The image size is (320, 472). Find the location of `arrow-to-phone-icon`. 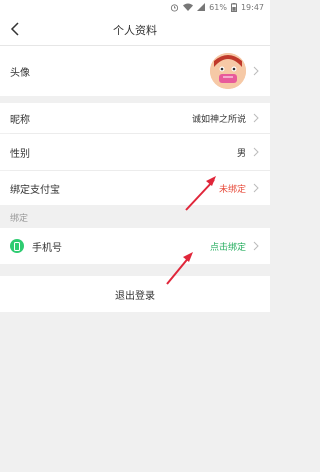

arrow-to-phone-icon is located at coordinates (179, 268).